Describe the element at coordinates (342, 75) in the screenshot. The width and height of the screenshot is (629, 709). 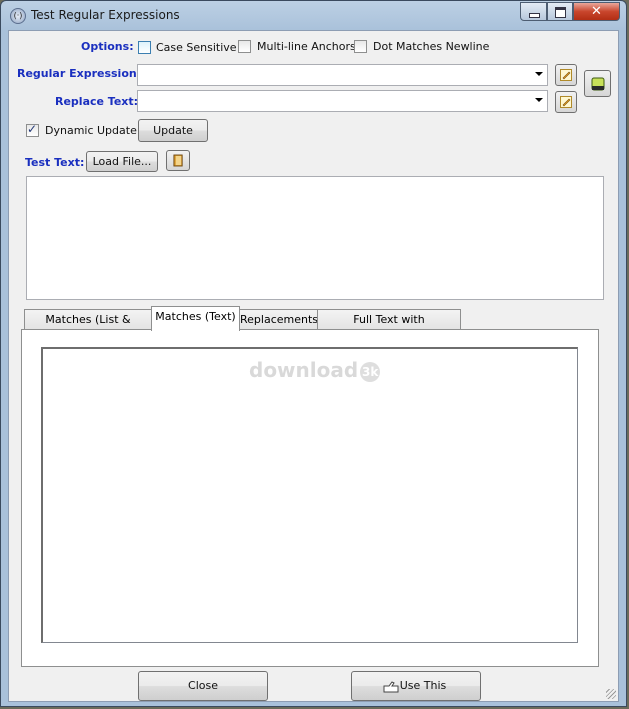
I see `regular-expression-combo` at that location.